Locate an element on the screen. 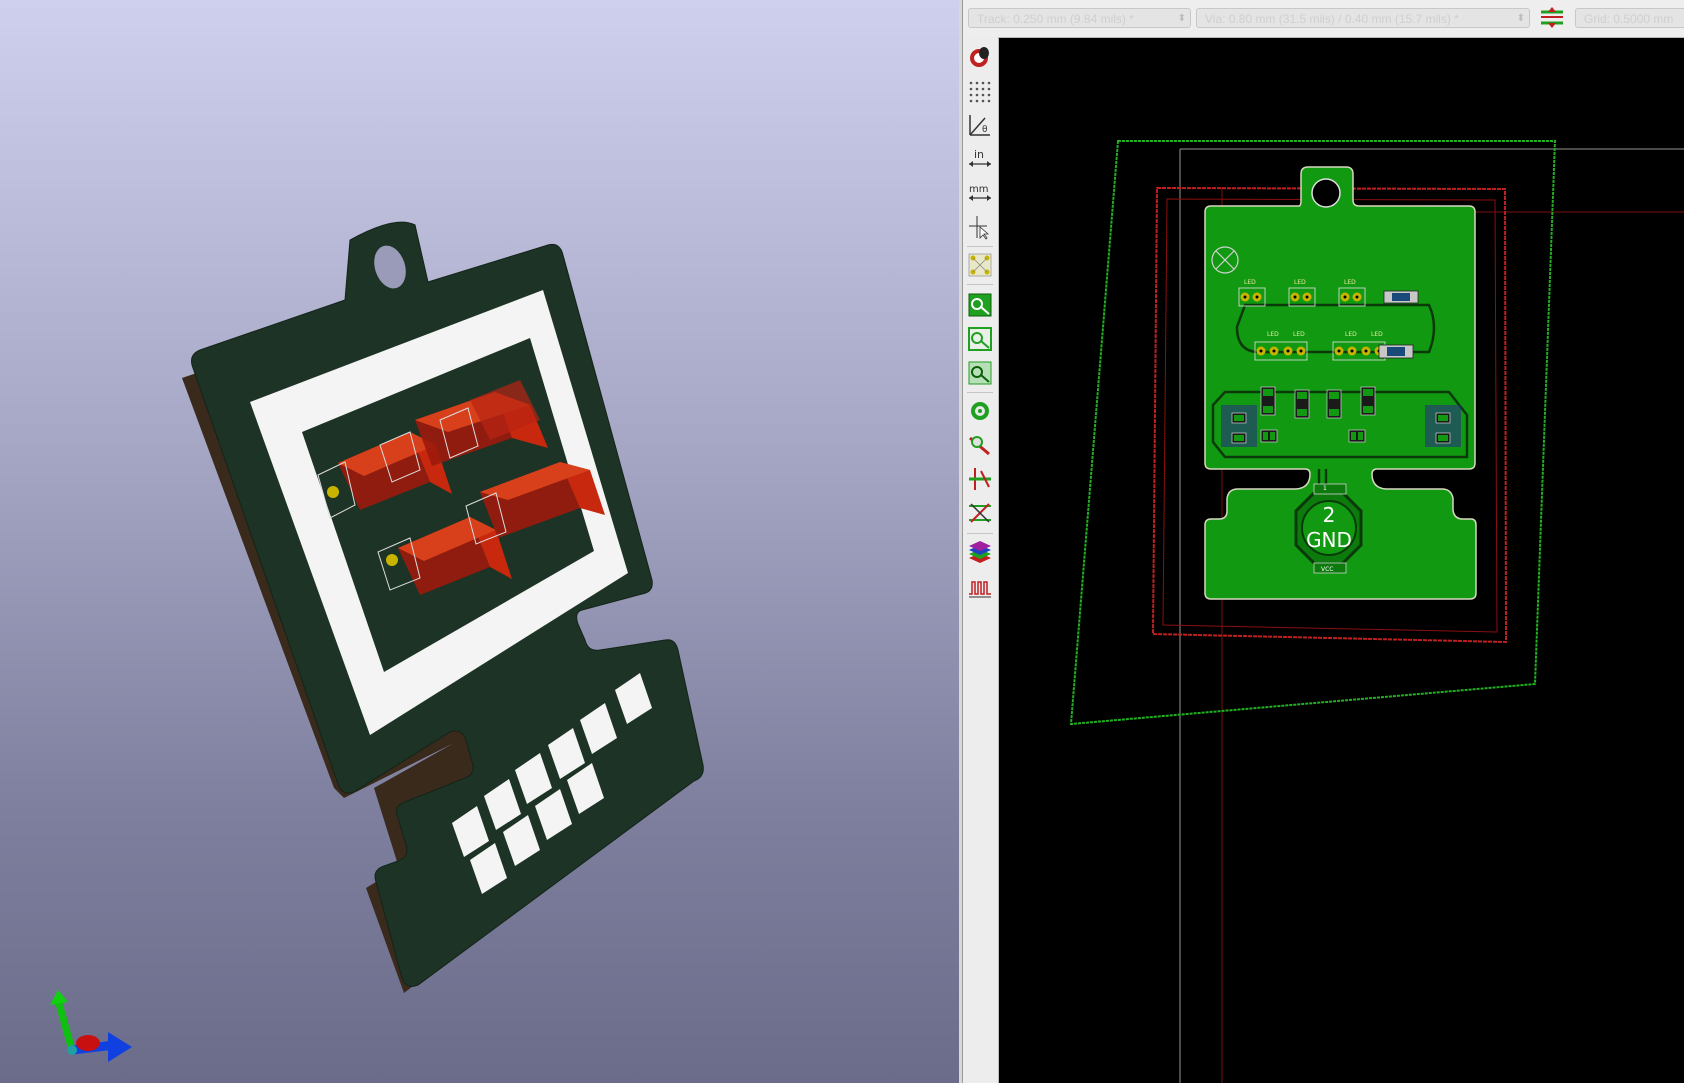 This screenshot has height=1083, width=1684. layers-manager-button is located at coordinates (980, 553).